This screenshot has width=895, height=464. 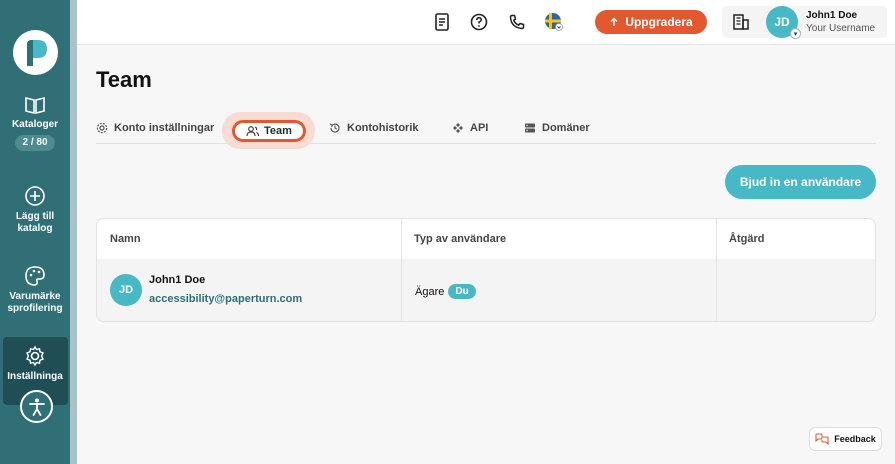 I want to click on chevron-down-icon: ▾, so click(x=795, y=33).